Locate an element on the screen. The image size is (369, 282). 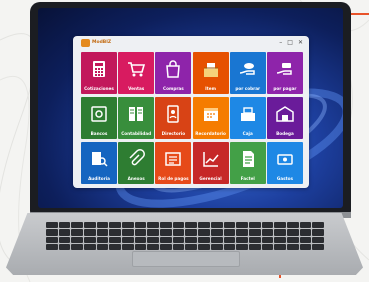
tile-label: Rol de pagos is located at coordinates (173, 178).